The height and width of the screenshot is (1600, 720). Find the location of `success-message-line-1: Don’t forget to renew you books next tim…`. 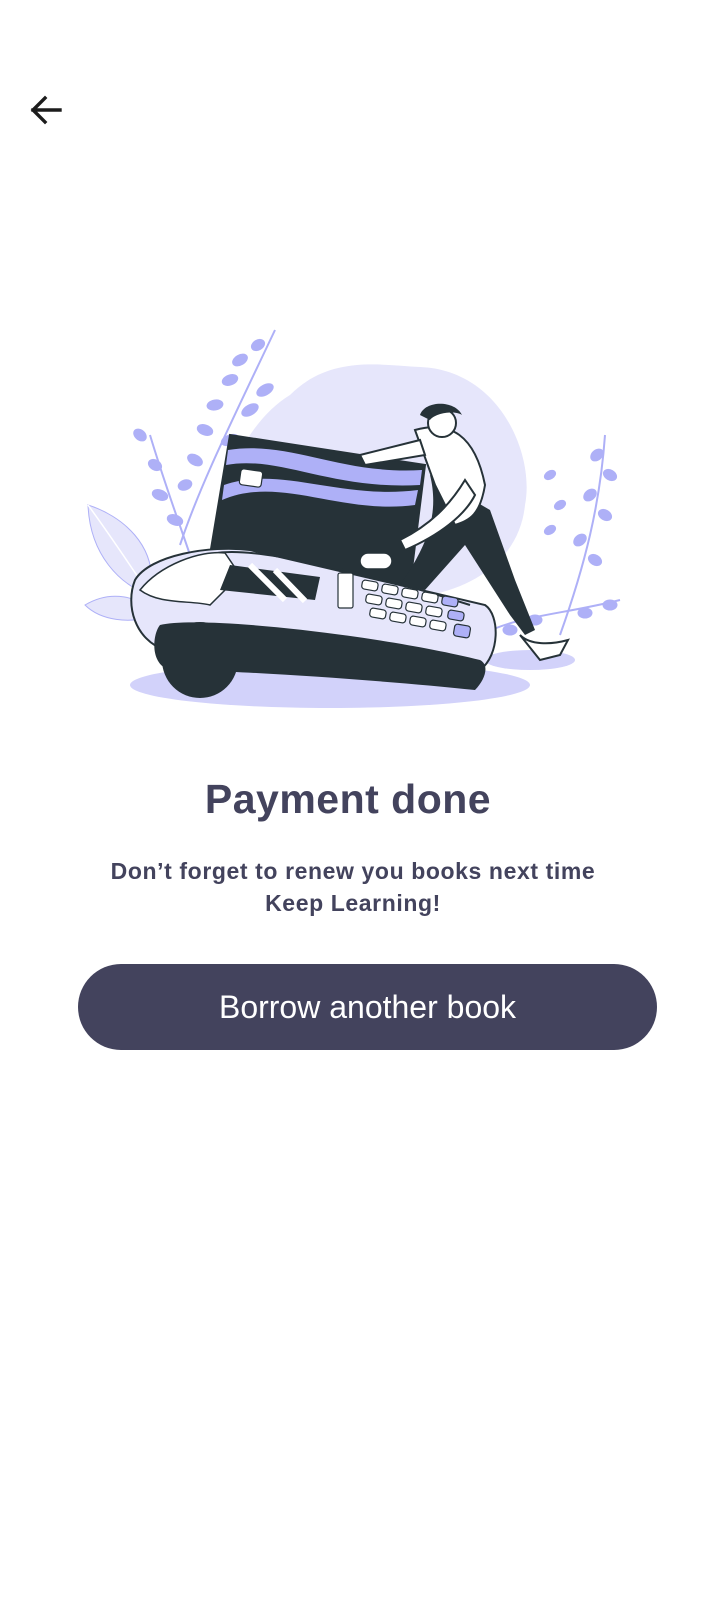

success-message-line-1: Don’t forget to renew you books next tim… is located at coordinates (353, 871).